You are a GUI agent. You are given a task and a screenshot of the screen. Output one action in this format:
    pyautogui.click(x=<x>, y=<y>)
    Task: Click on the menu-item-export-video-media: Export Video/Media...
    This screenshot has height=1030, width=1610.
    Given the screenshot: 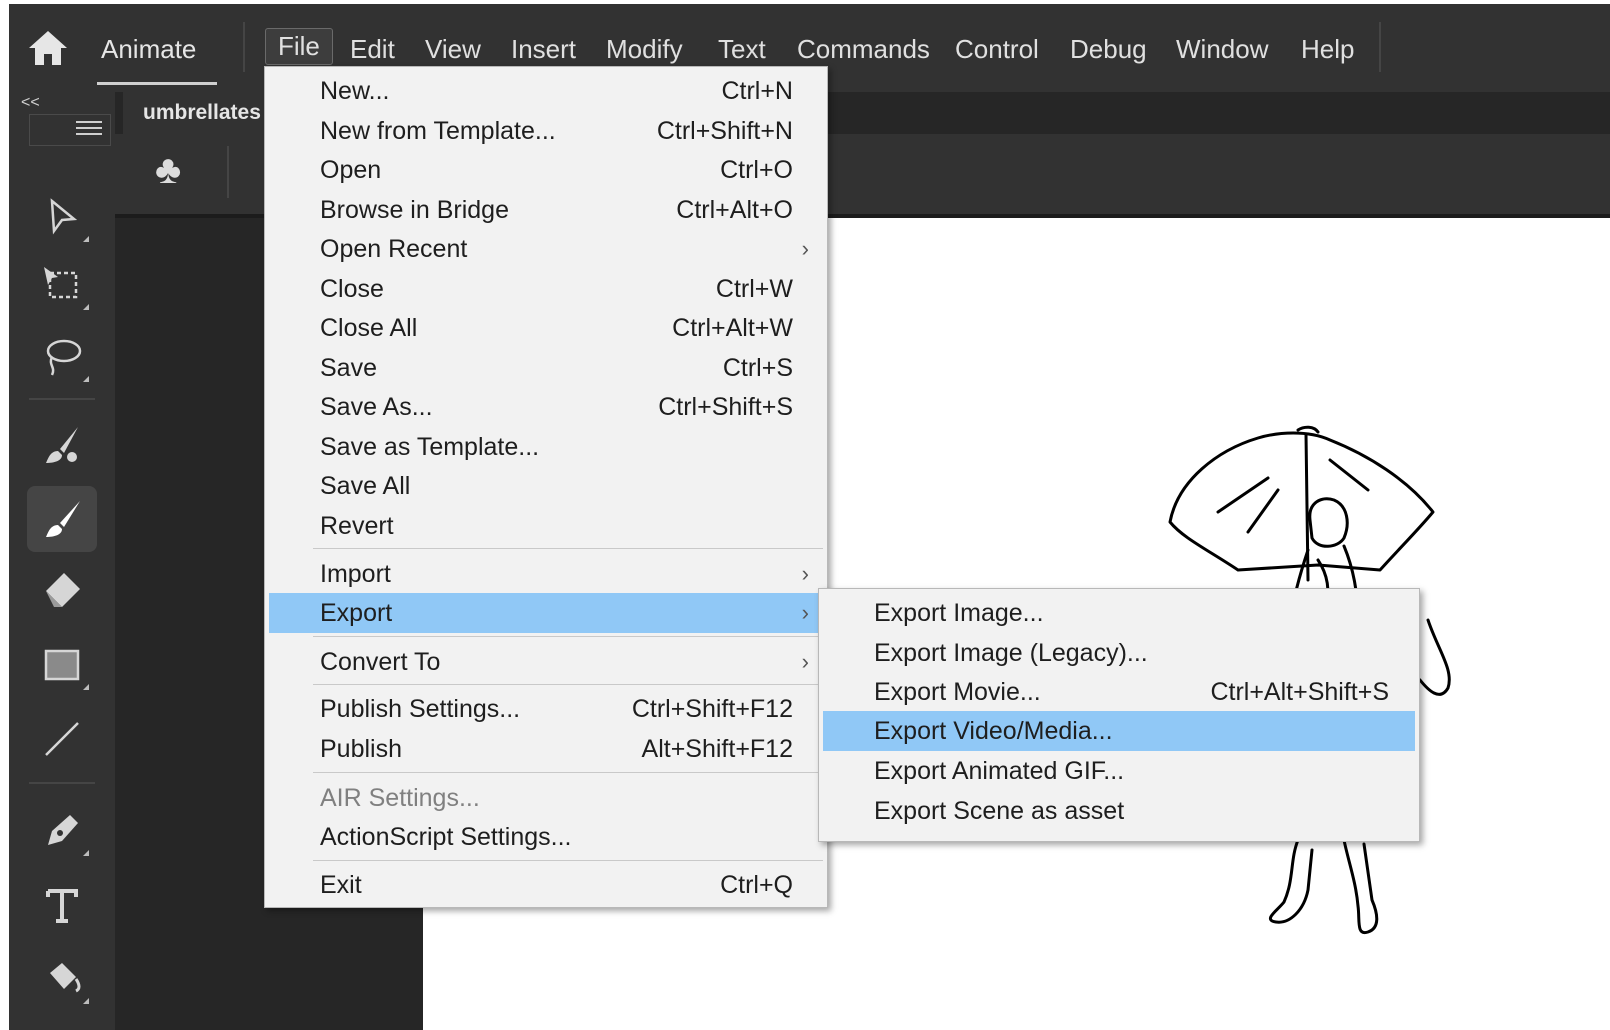 What is the action you would take?
    pyautogui.click(x=1119, y=731)
    